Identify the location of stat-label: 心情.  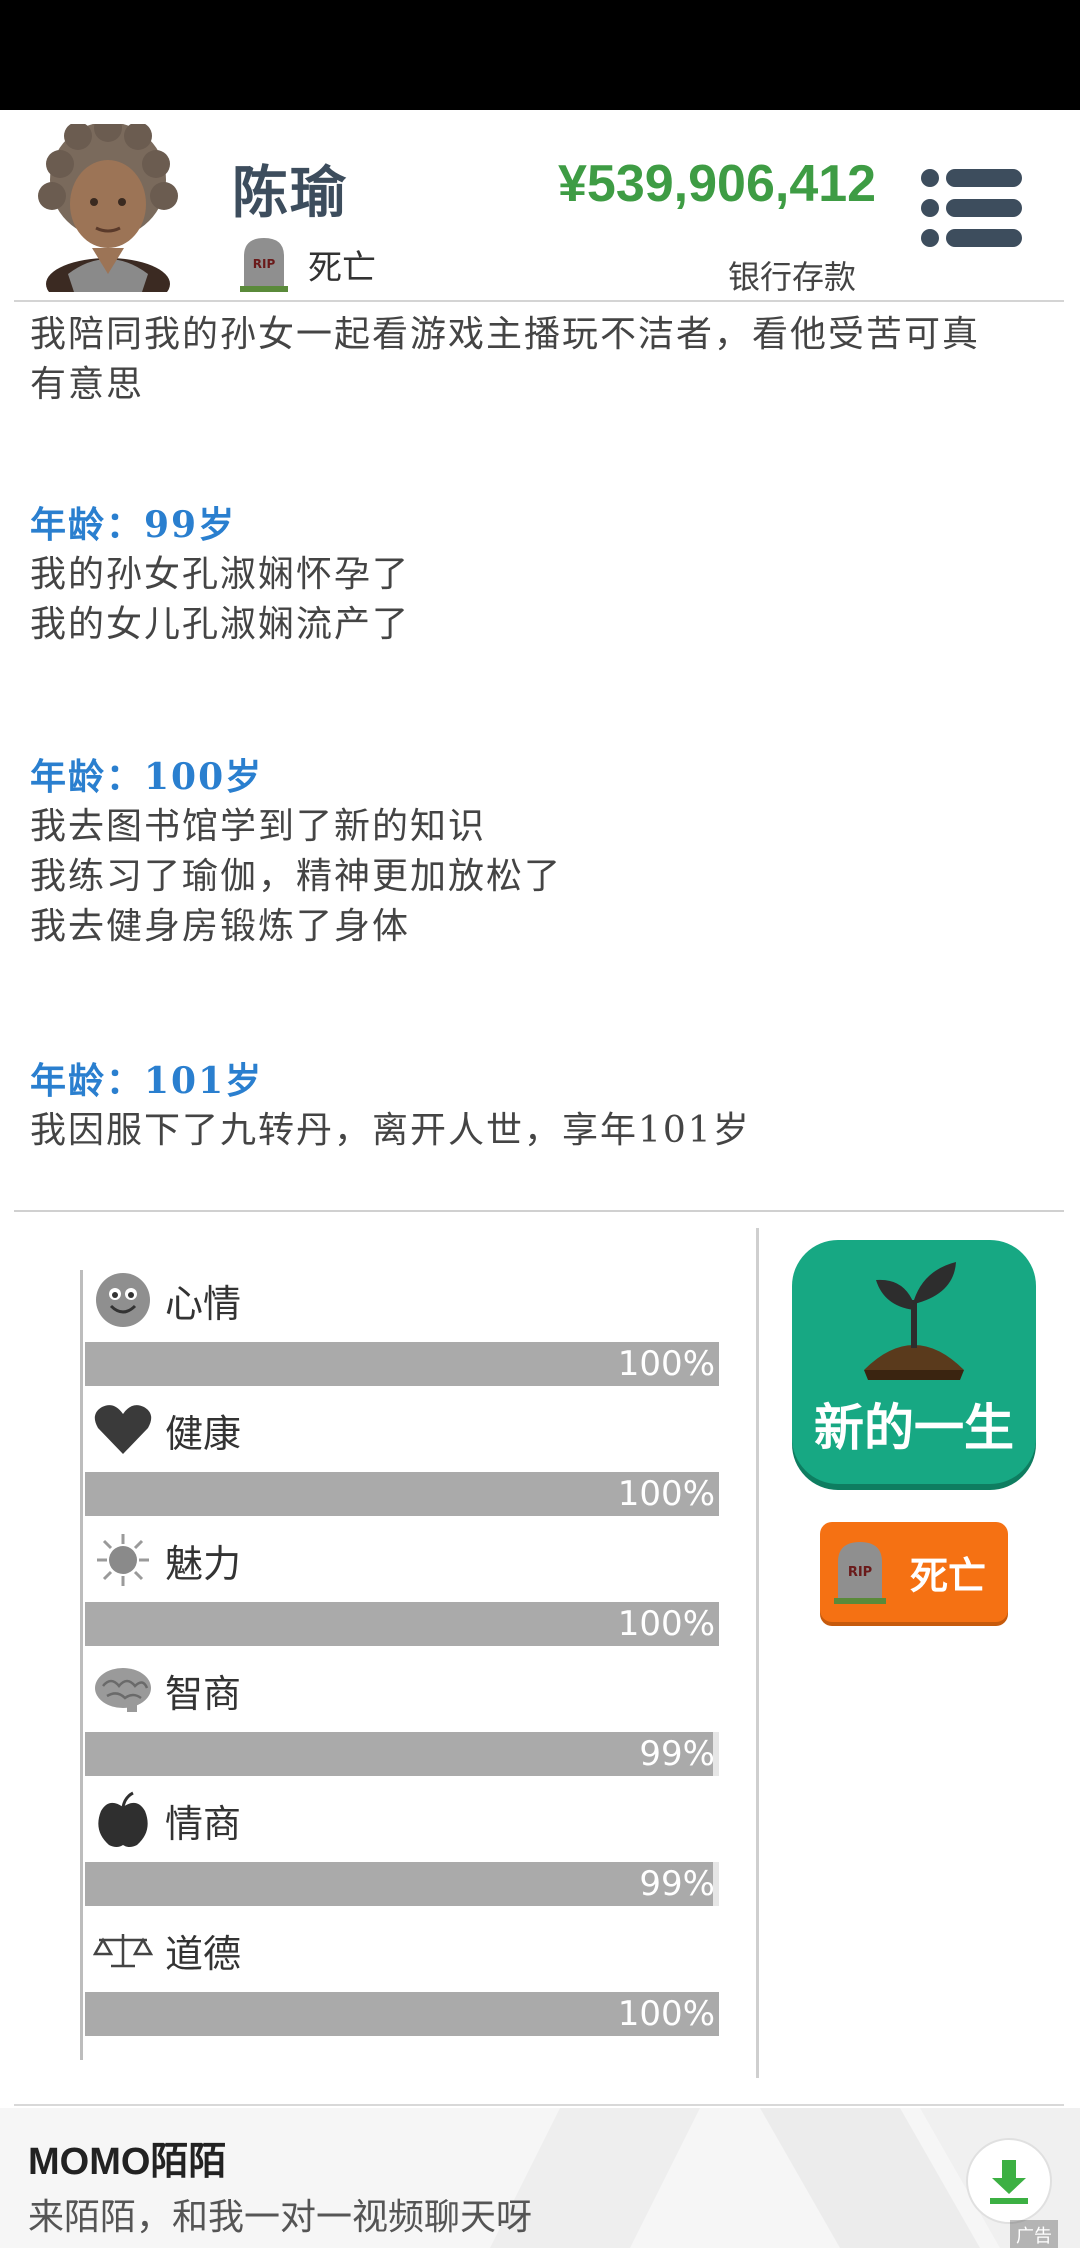
(203, 1303).